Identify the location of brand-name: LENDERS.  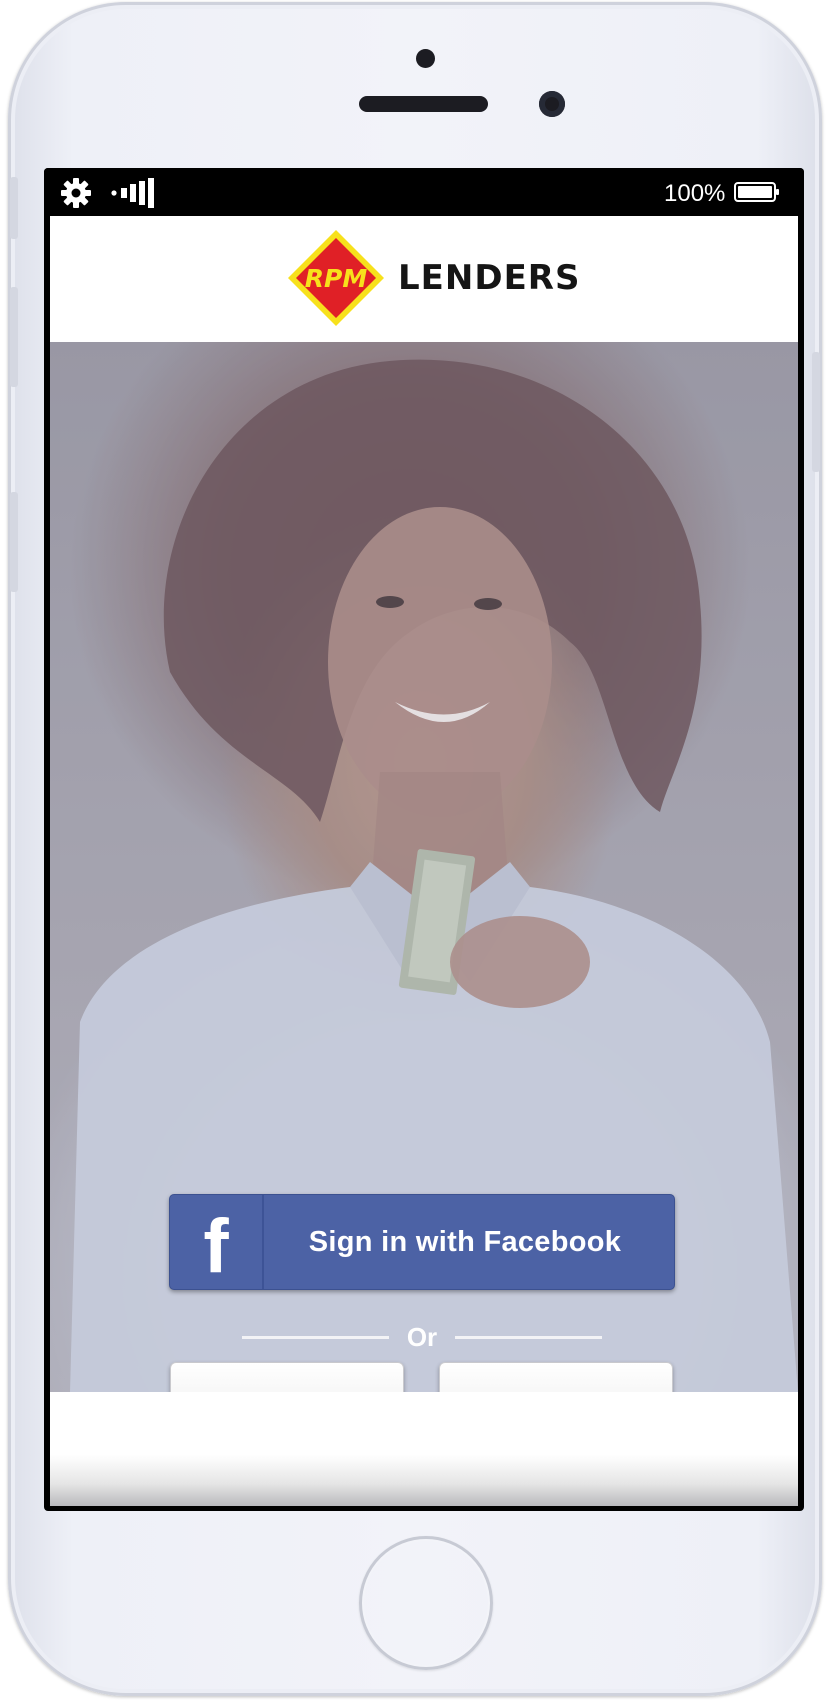
(489, 278).